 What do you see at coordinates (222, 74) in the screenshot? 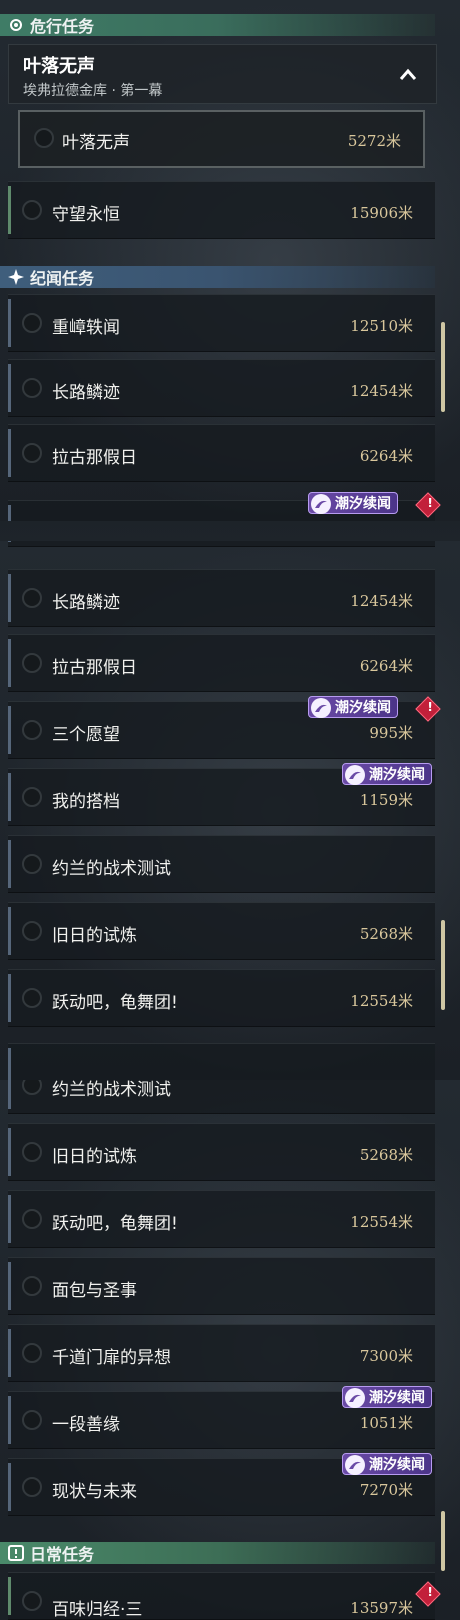
I see `quest-group-header: 叶落无声 埃弗拉德金库 · 第一幕` at bounding box center [222, 74].